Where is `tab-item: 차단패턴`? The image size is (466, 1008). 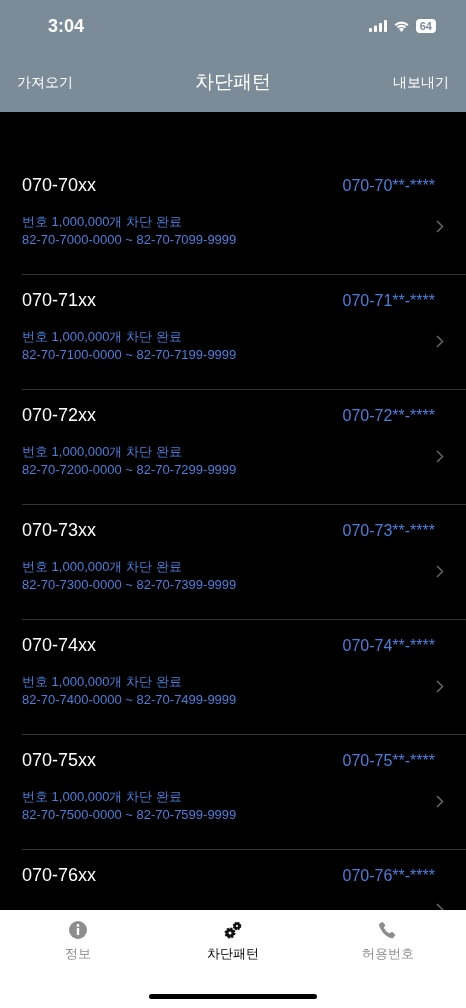 tab-item: 차단패턴 is located at coordinates (233, 942).